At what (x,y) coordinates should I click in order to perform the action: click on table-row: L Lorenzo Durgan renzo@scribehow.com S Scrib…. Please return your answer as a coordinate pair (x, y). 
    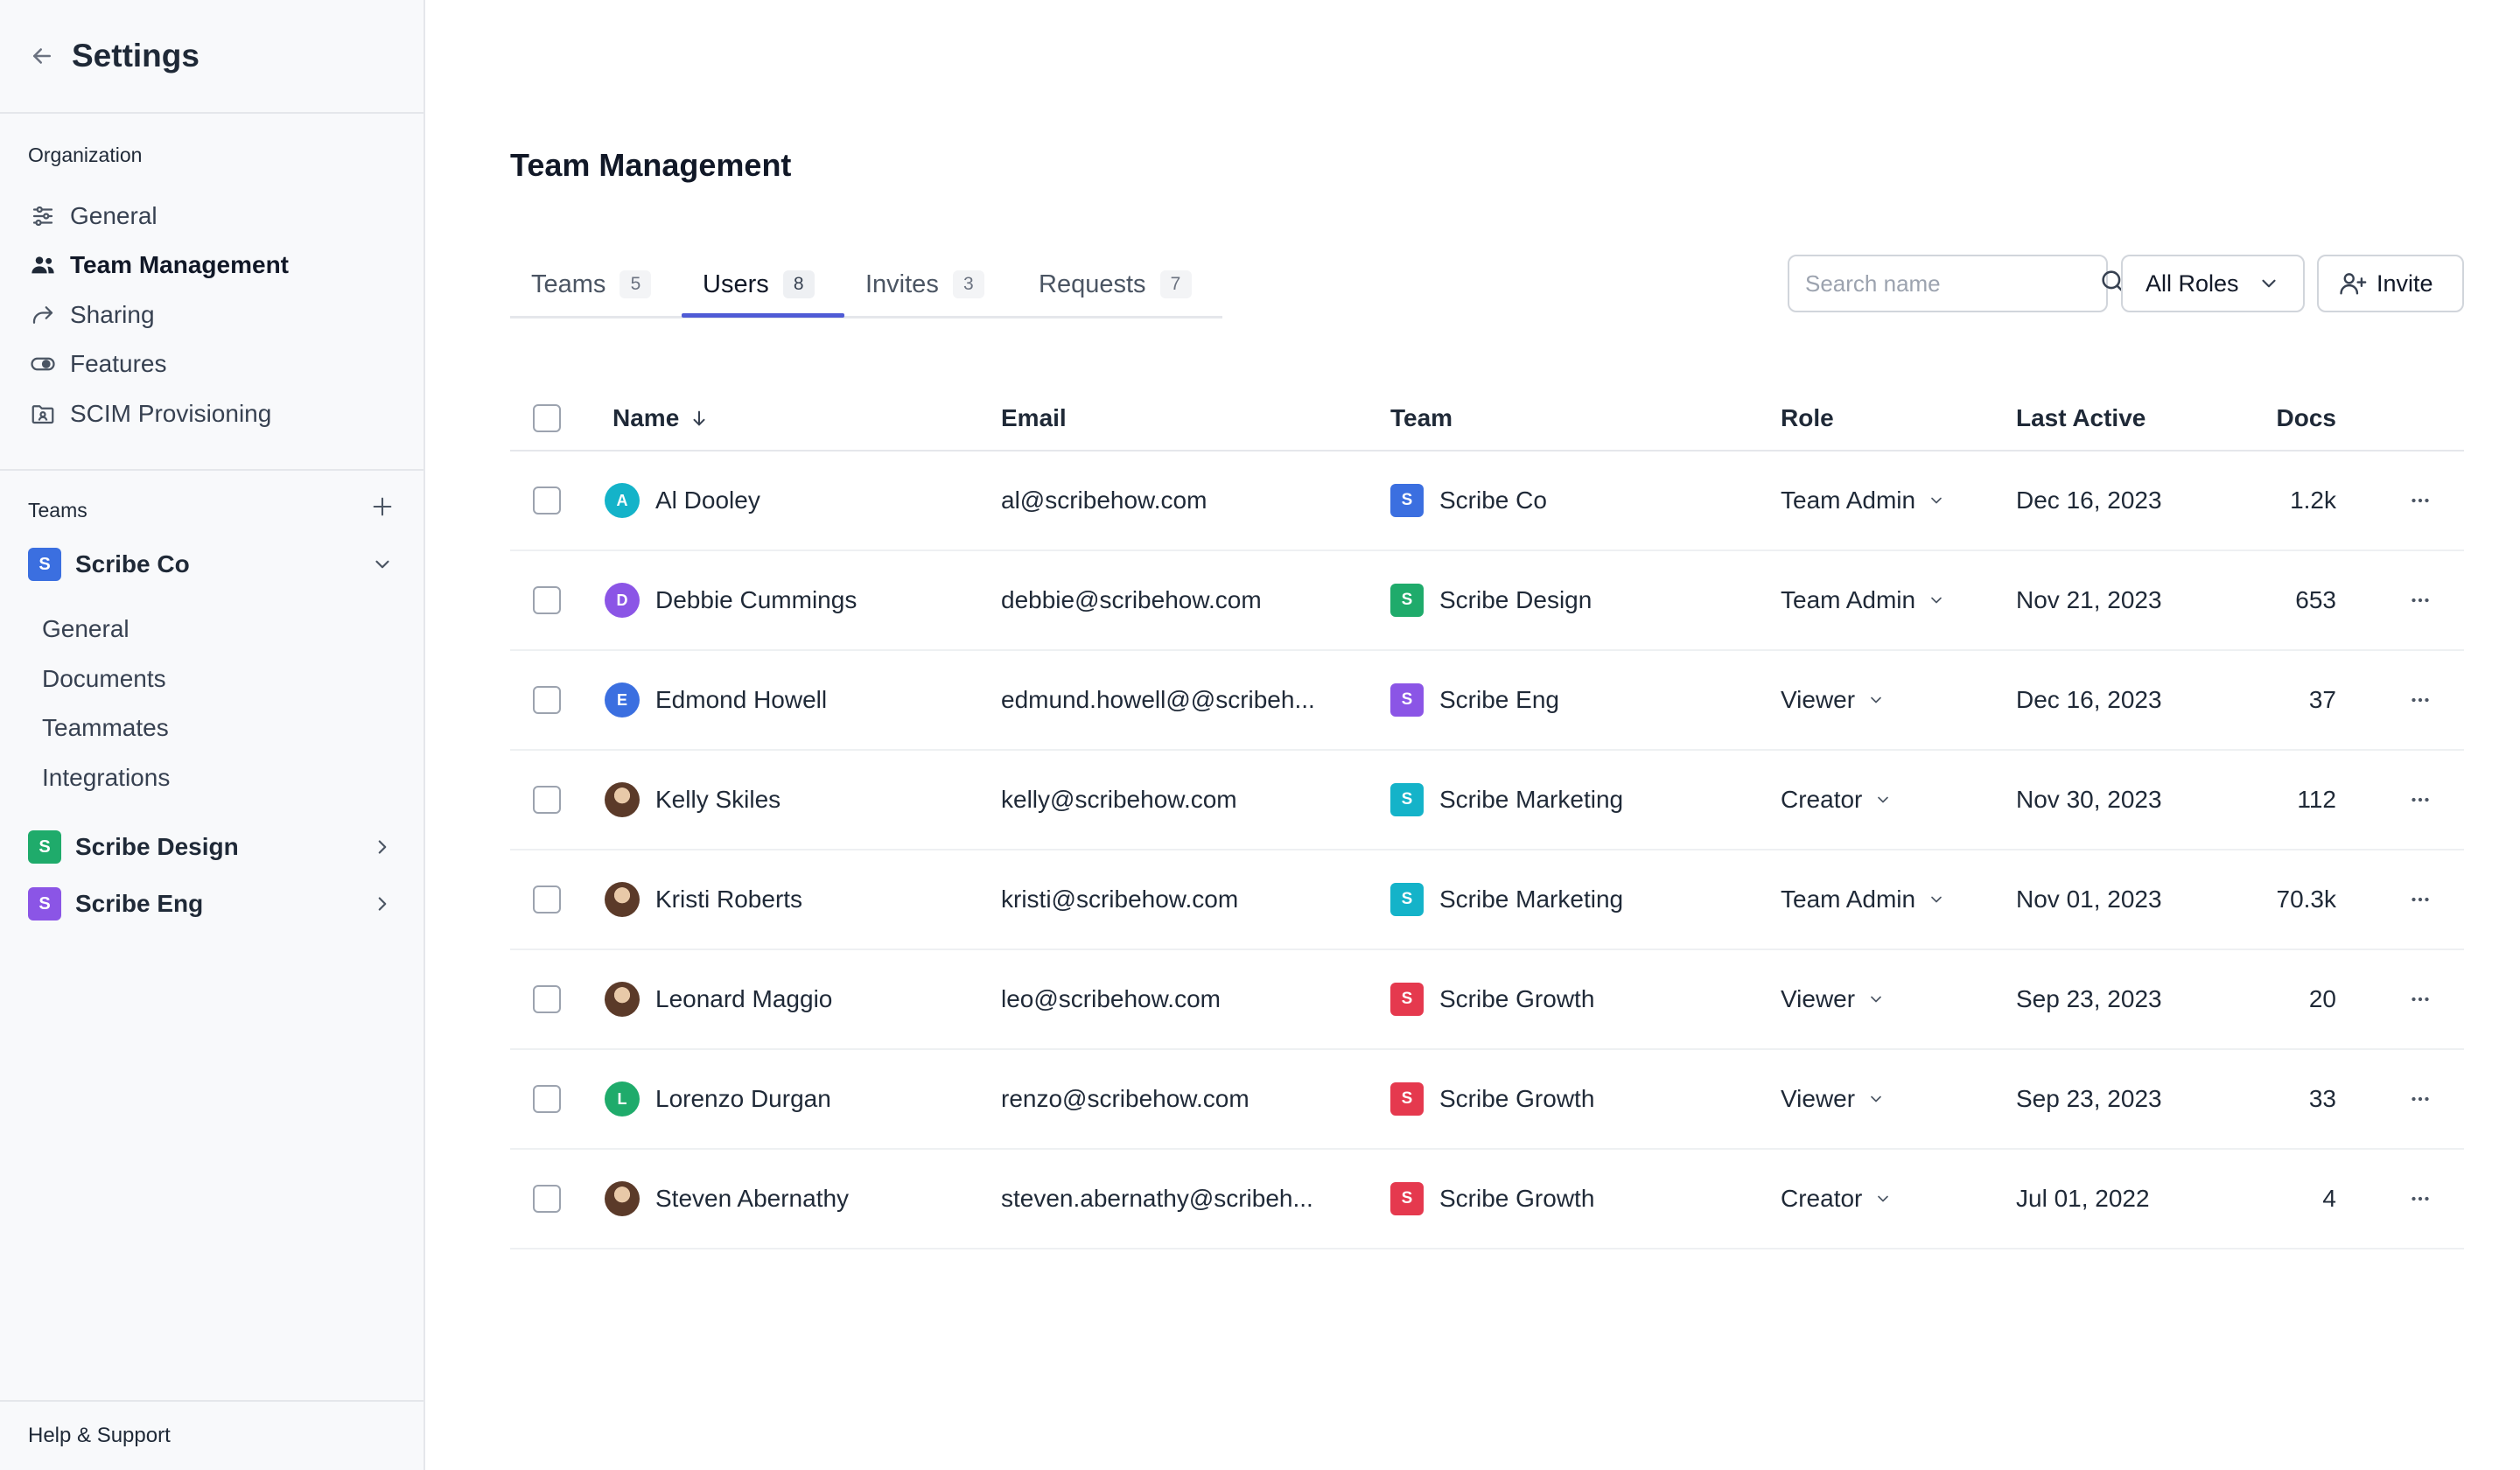
    Looking at the image, I should click on (1487, 1100).